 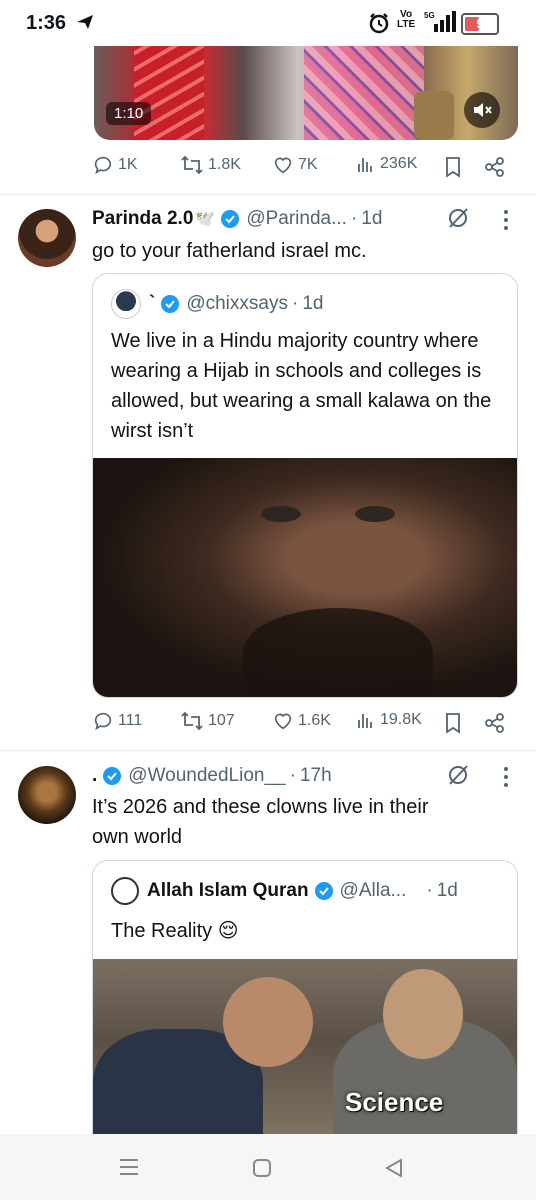 What do you see at coordinates (301, 721) in the screenshot?
I see `like-button: 1.6K` at bounding box center [301, 721].